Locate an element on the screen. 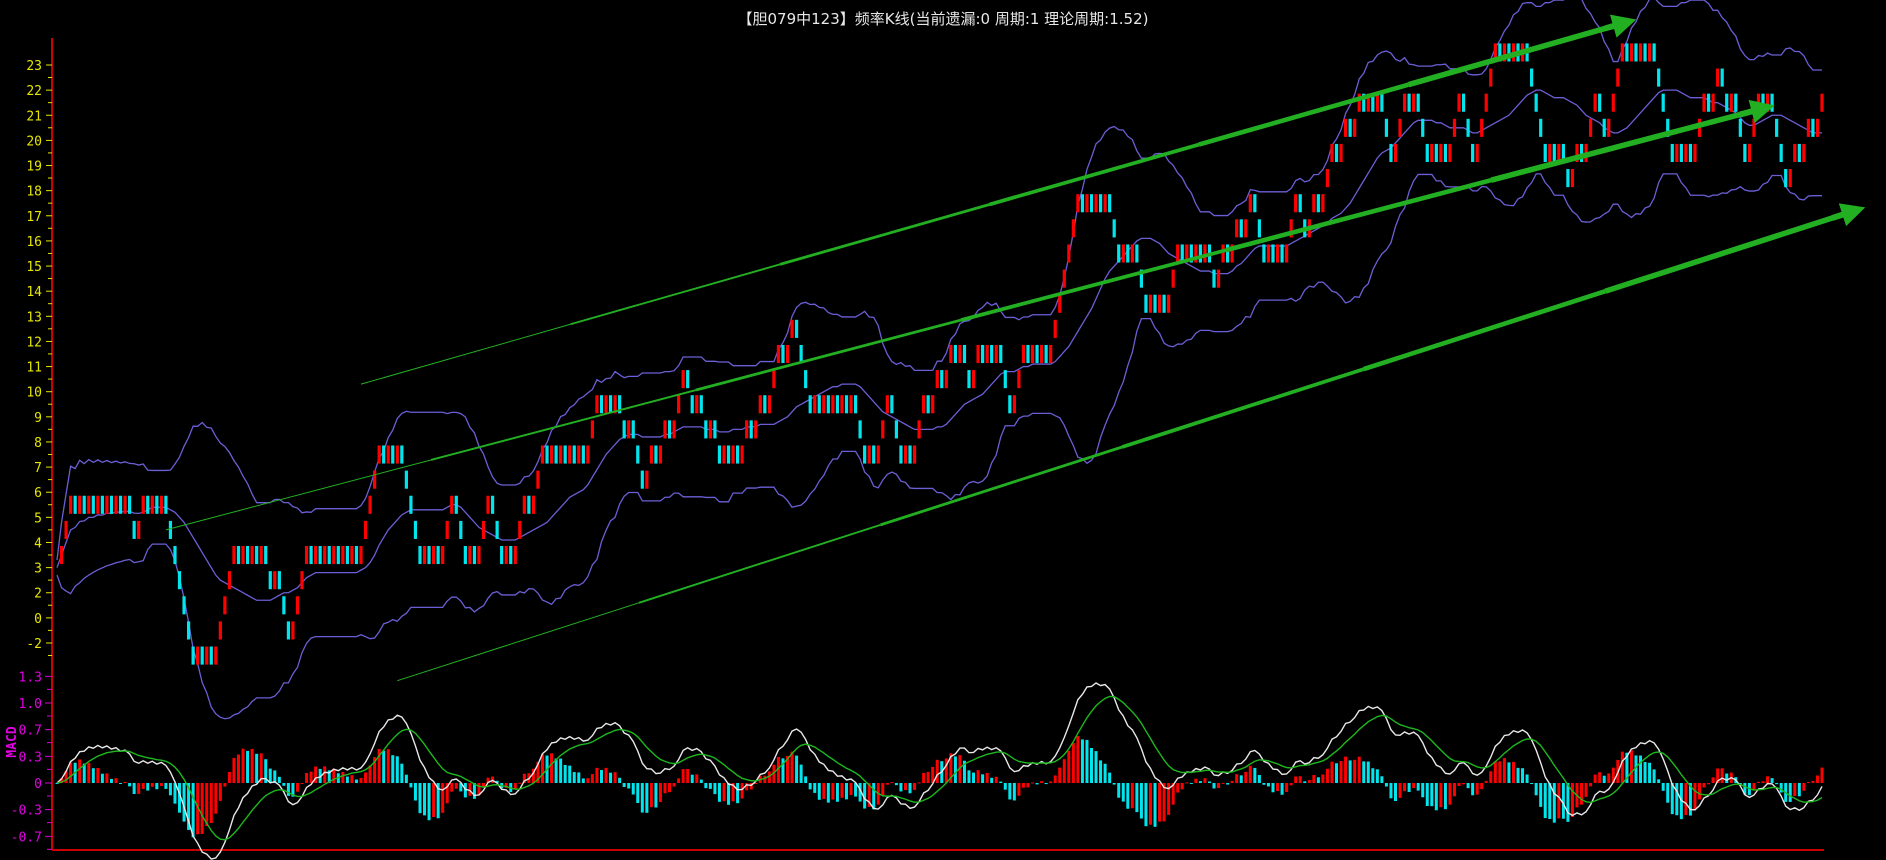 The height and width of the screenshot is (860, 1886). y-tick-label: 9 is located at coordinates (38, 418).